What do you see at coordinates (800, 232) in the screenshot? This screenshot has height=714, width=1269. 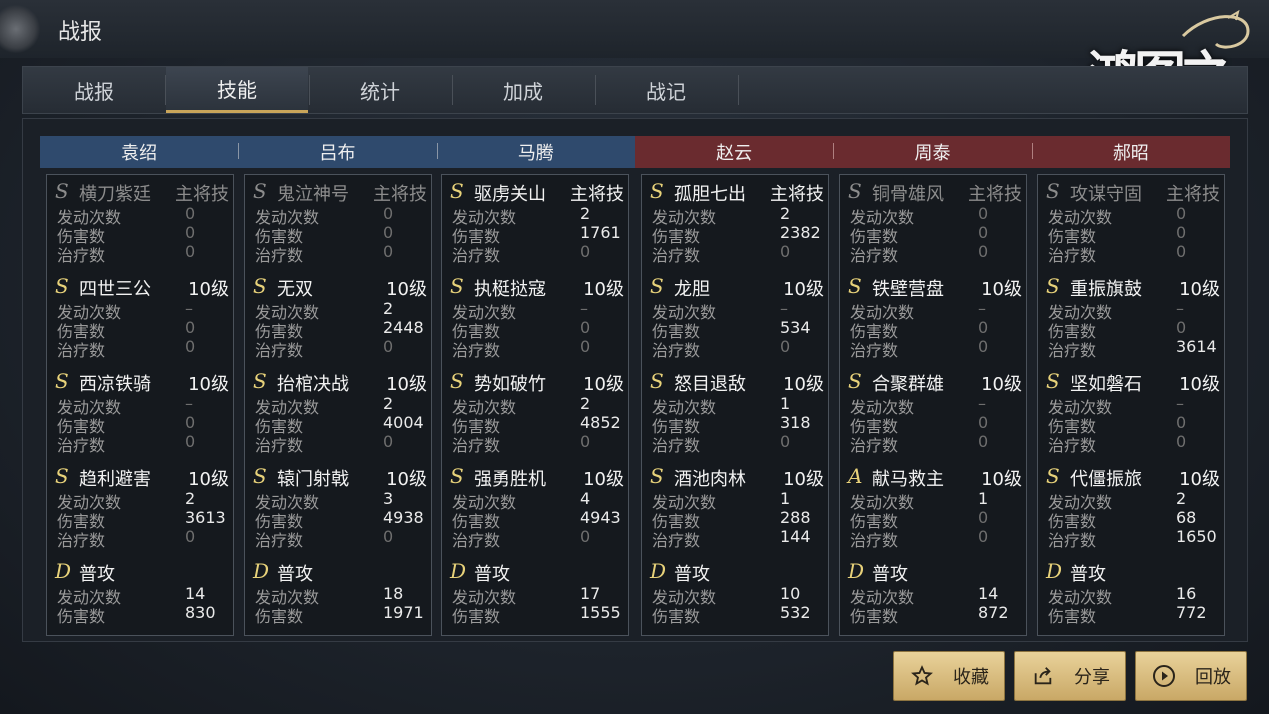 I see `stat-value: 2382` at bounding box center [800, 232].